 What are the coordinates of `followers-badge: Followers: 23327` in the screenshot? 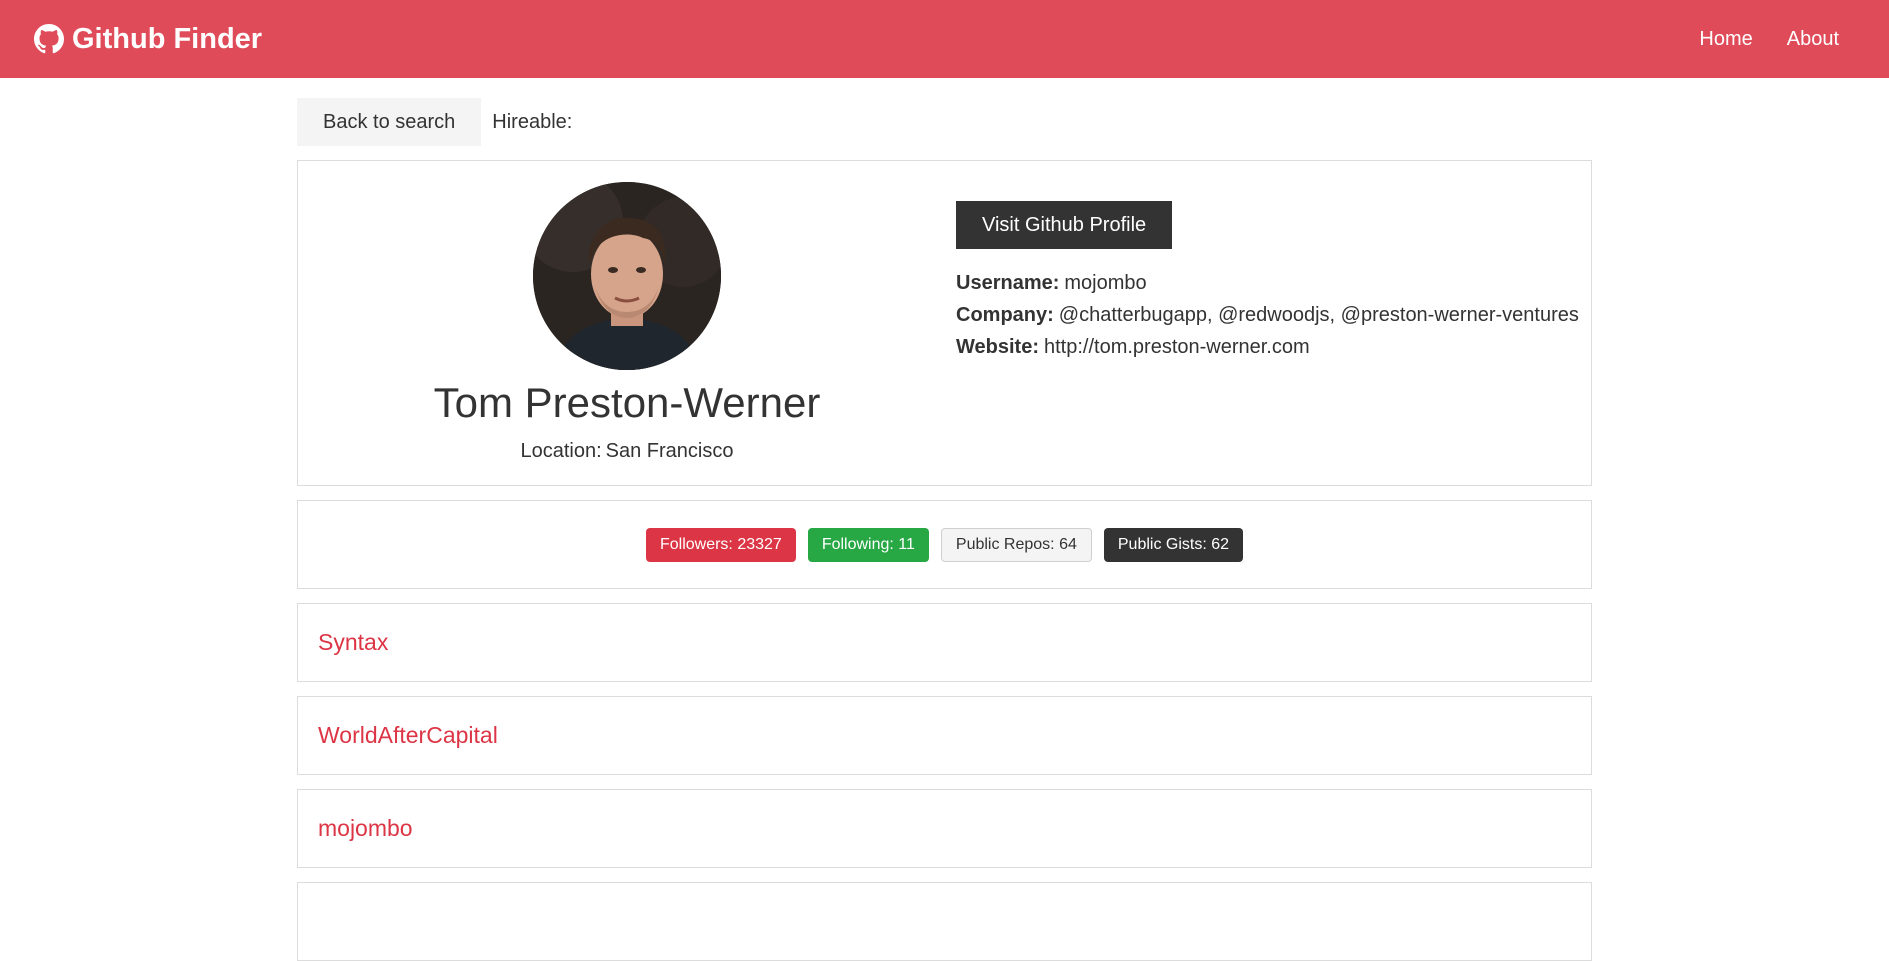 It's located at (720, 544).